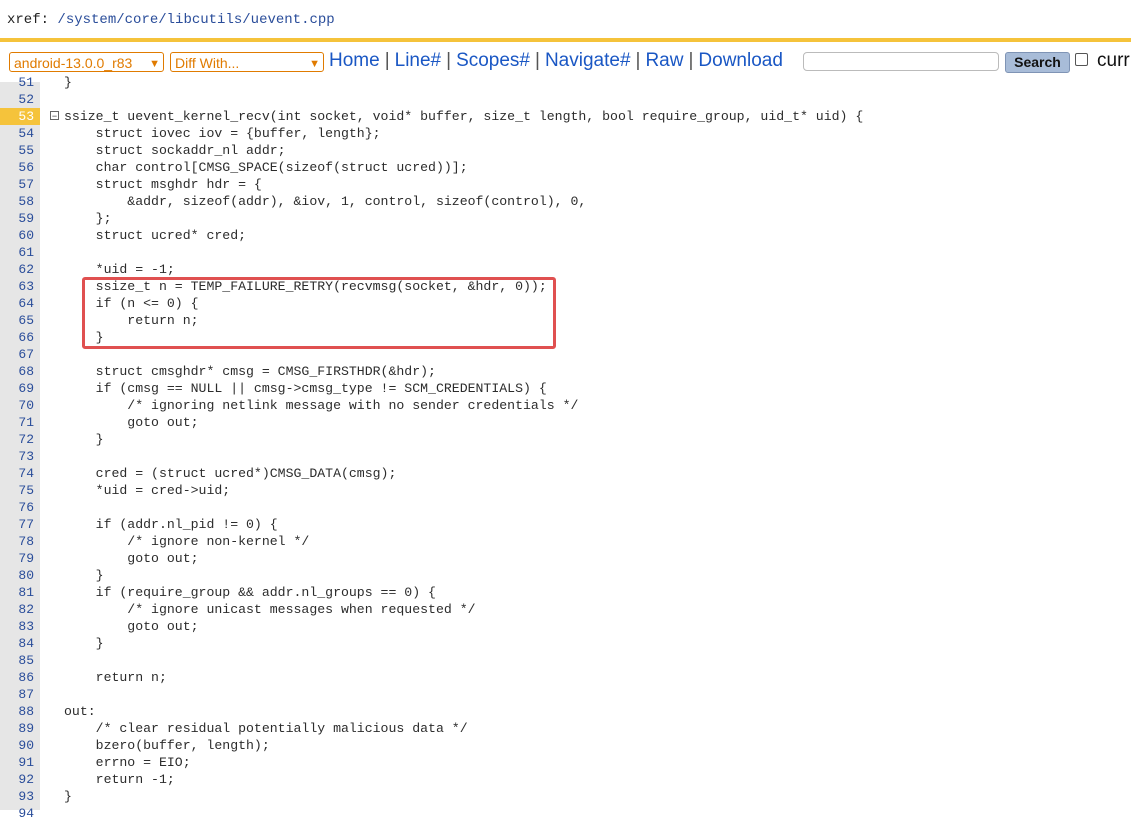  Describe the element at coordinates (288, 20) in the screenshot. I see `breadcrumb-link-file: /uevent.cpp` at that location.